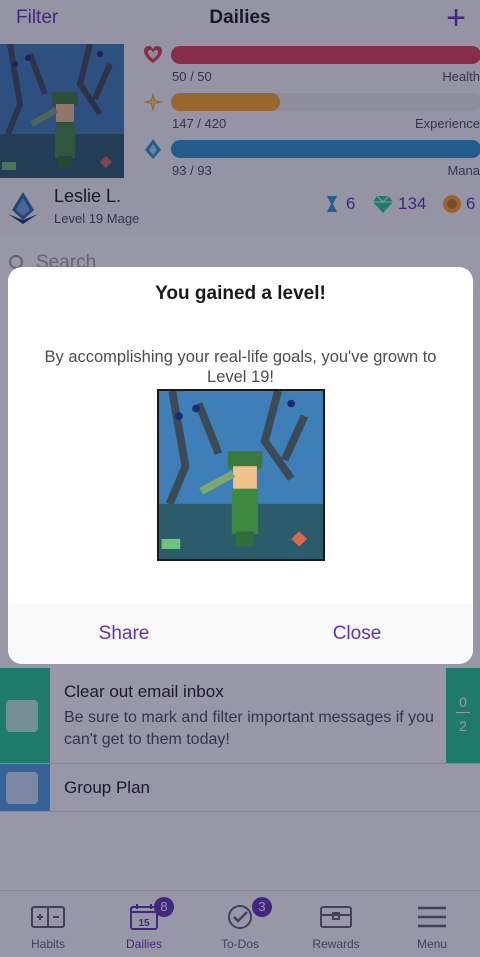  I want to click on dialog-title: You gained a level!, so click(240, 293).